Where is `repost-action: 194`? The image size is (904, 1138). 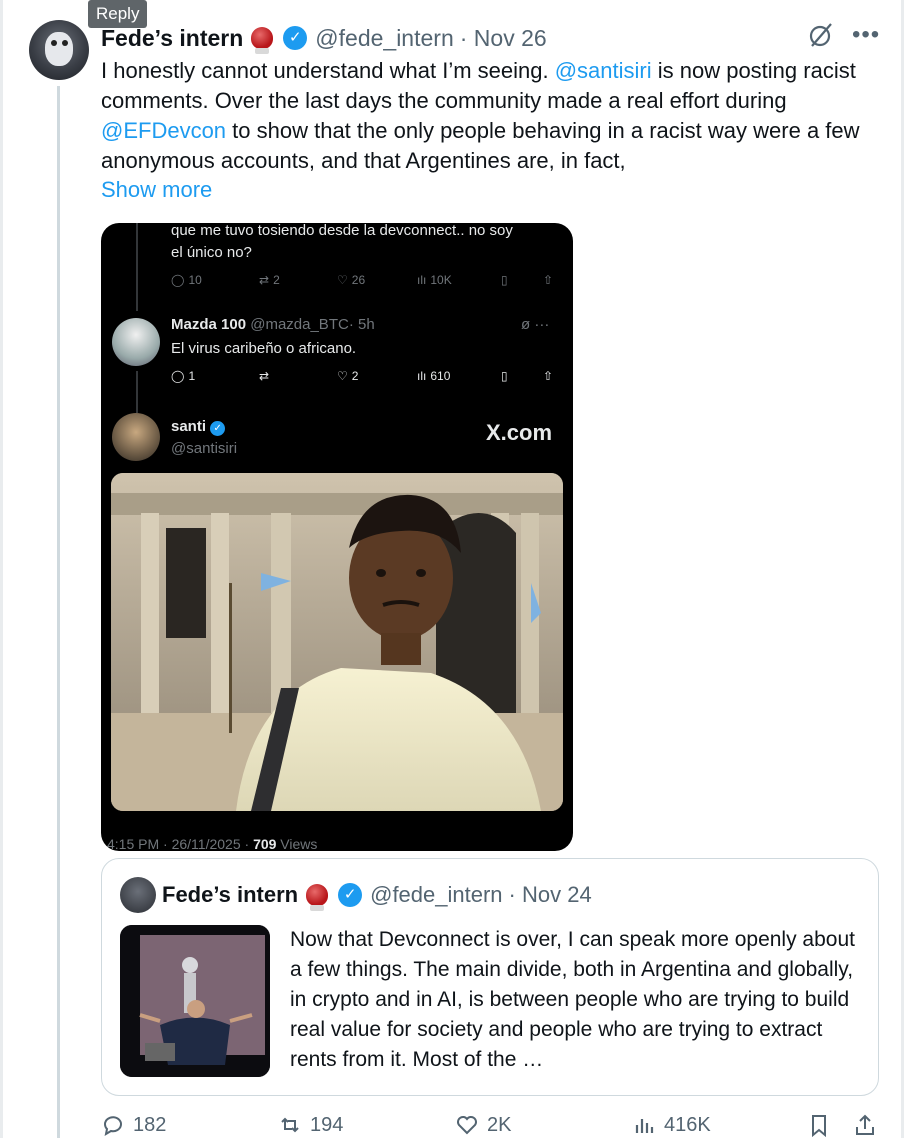 repost-action: 194 is located at coordinates (310, 1125).